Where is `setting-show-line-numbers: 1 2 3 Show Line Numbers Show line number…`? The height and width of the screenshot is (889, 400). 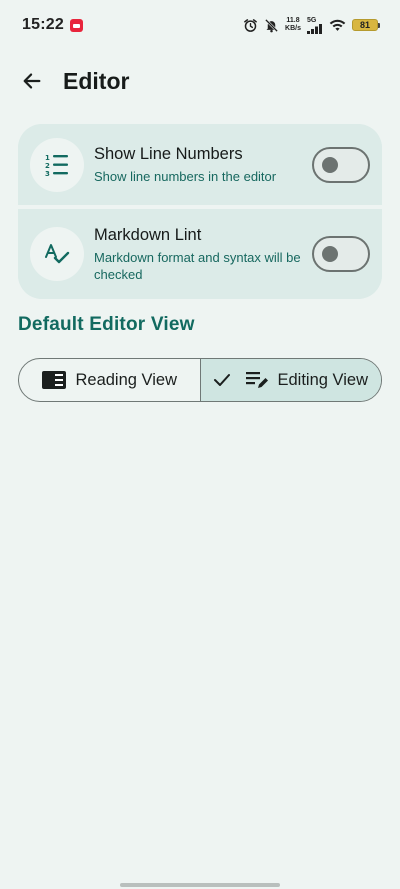
setting-show-line-numbers: 1 2 3 Show Line Numbers Show line number… is located at coordinates (200, 164).